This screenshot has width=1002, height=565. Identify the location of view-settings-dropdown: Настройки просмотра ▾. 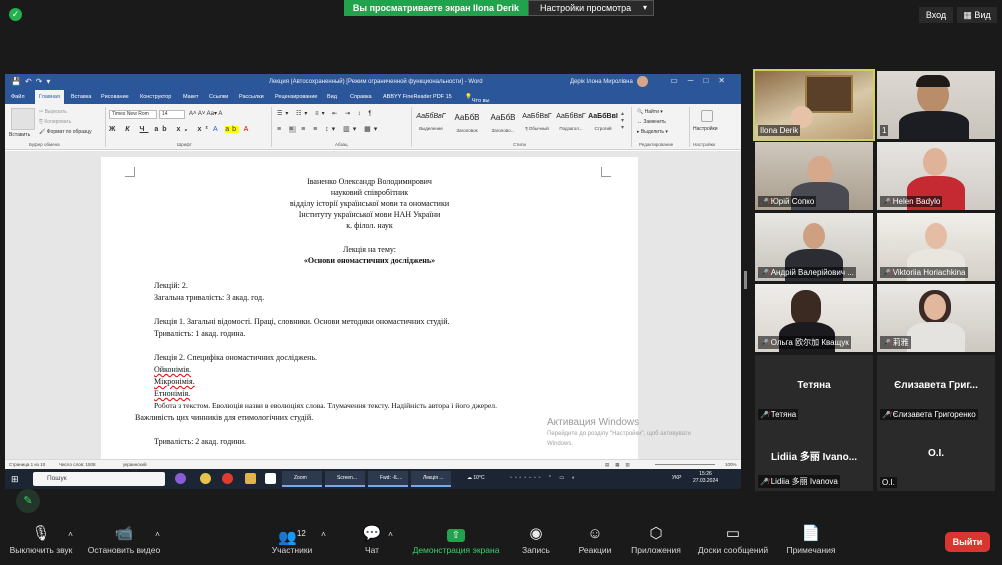
(591, 8).